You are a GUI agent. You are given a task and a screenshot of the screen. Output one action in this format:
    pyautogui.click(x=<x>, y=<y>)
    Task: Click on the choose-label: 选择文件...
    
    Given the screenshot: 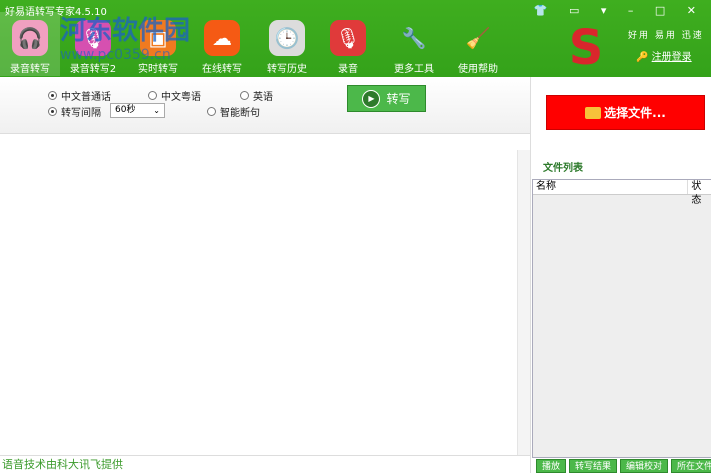 What is the action you would take?
    pyautogui.click(x=635, y=113)
    